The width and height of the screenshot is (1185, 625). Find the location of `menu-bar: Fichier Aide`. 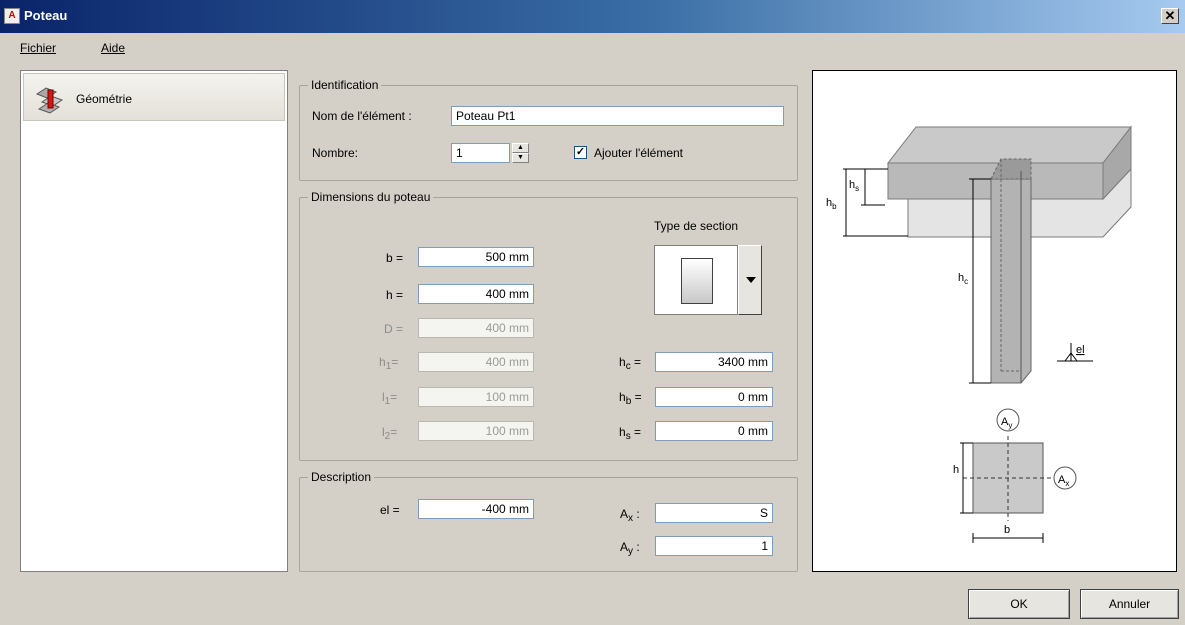

menu-bar: Fichier Aide is located at coordinates (592, 47).